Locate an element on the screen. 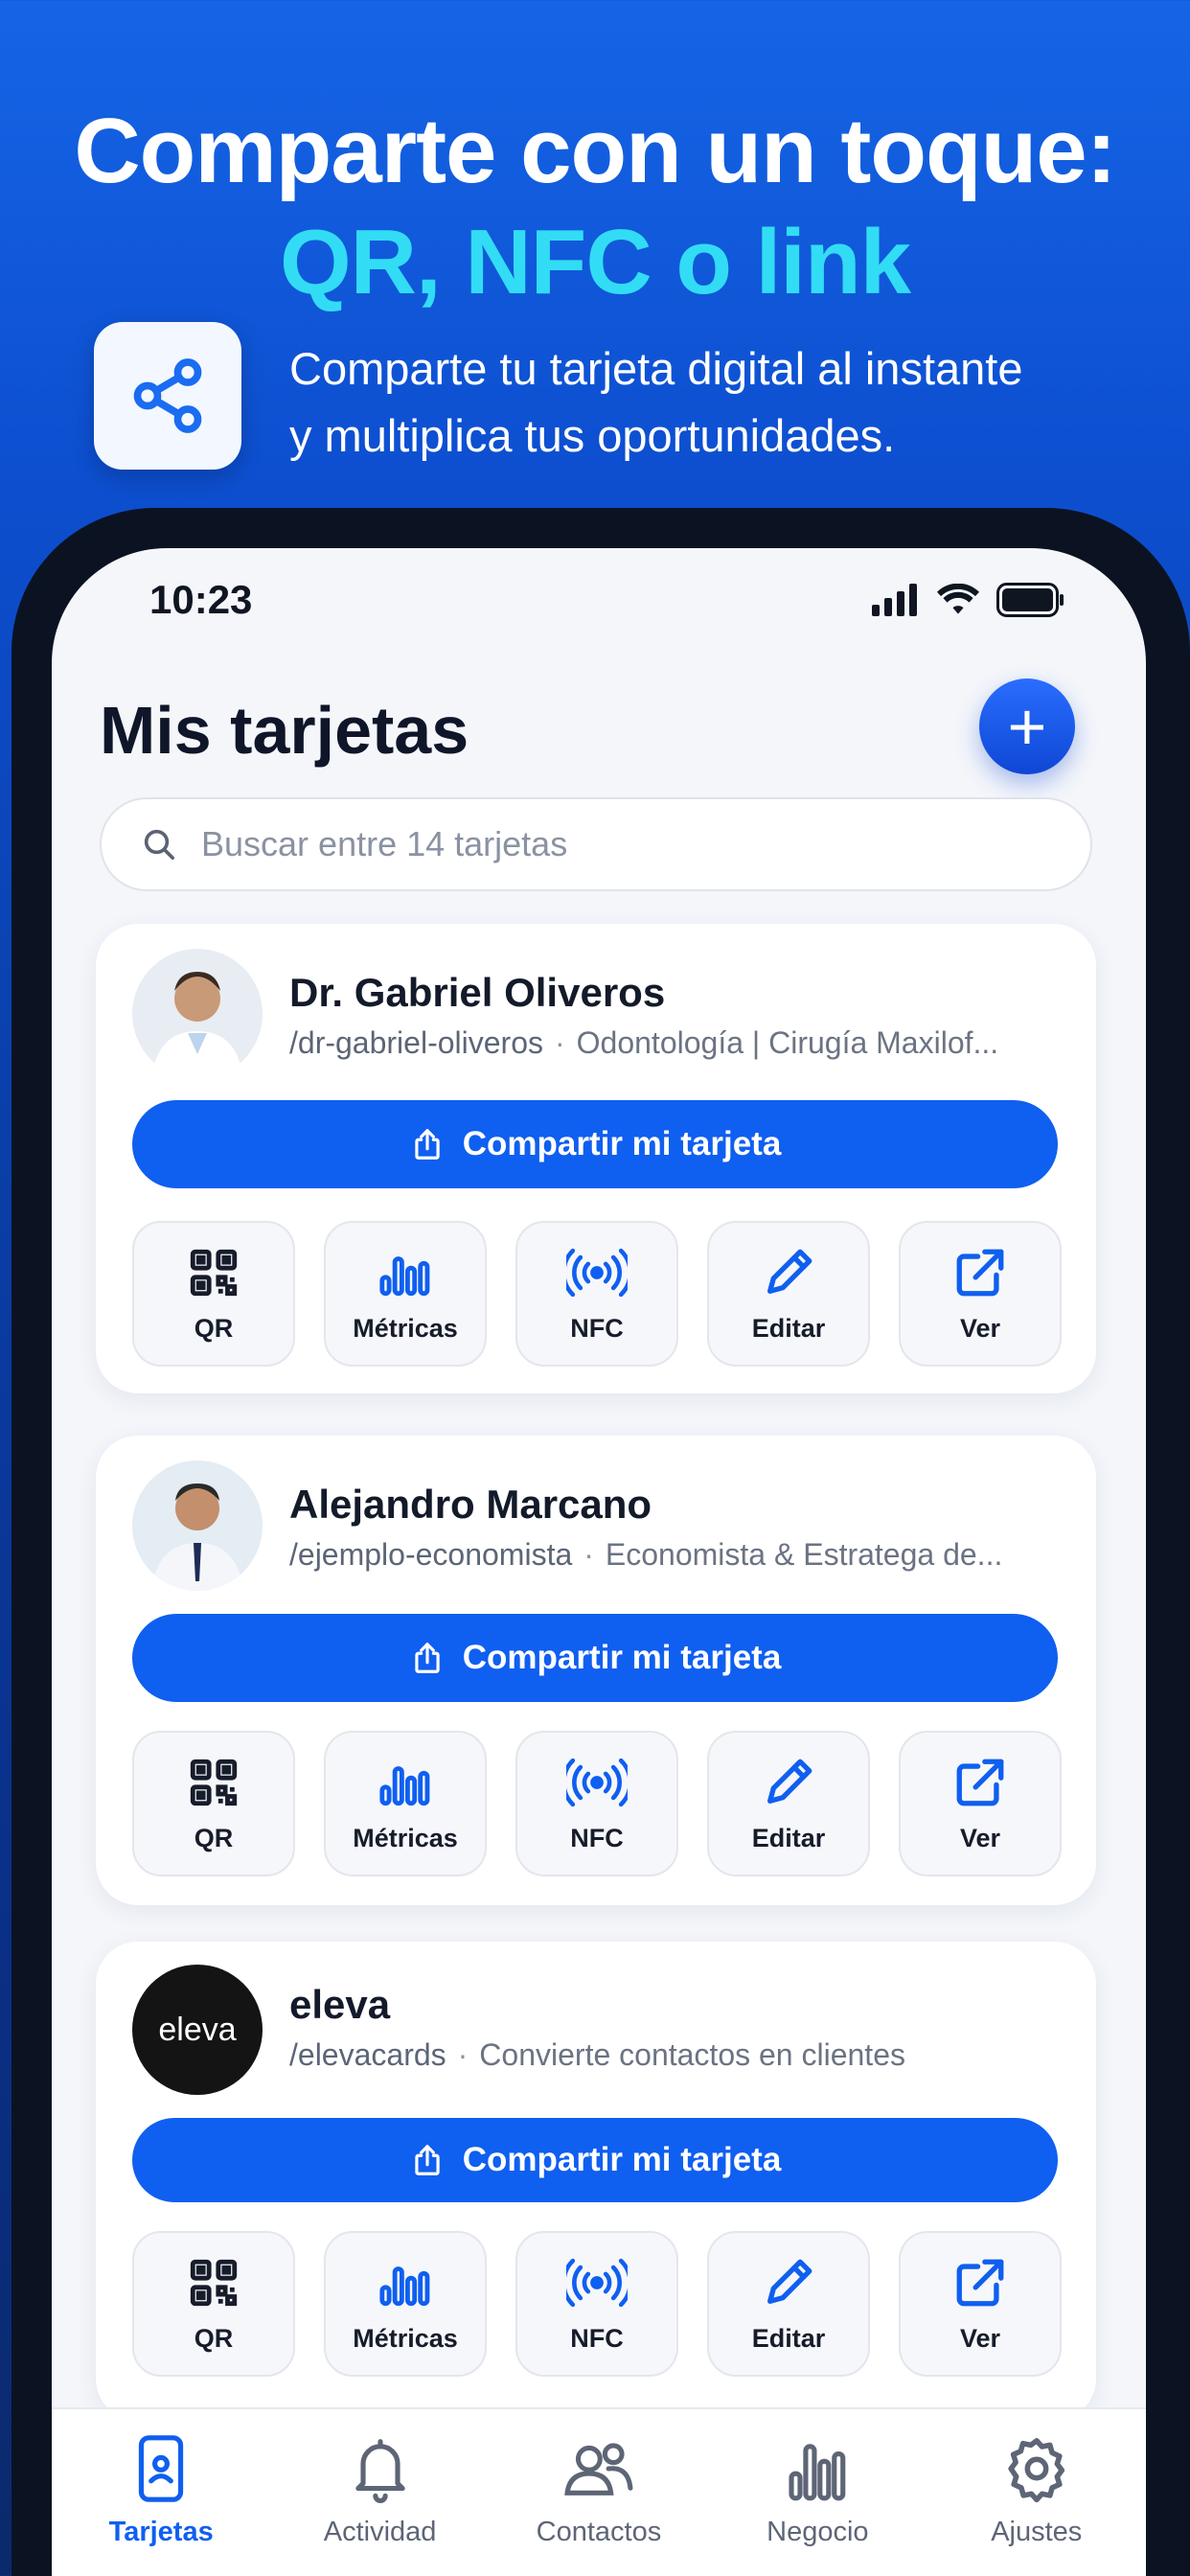 Image resolution: width=1190 pixels, height=2576 pixels. search-bar is located at coordinates (596, 844).